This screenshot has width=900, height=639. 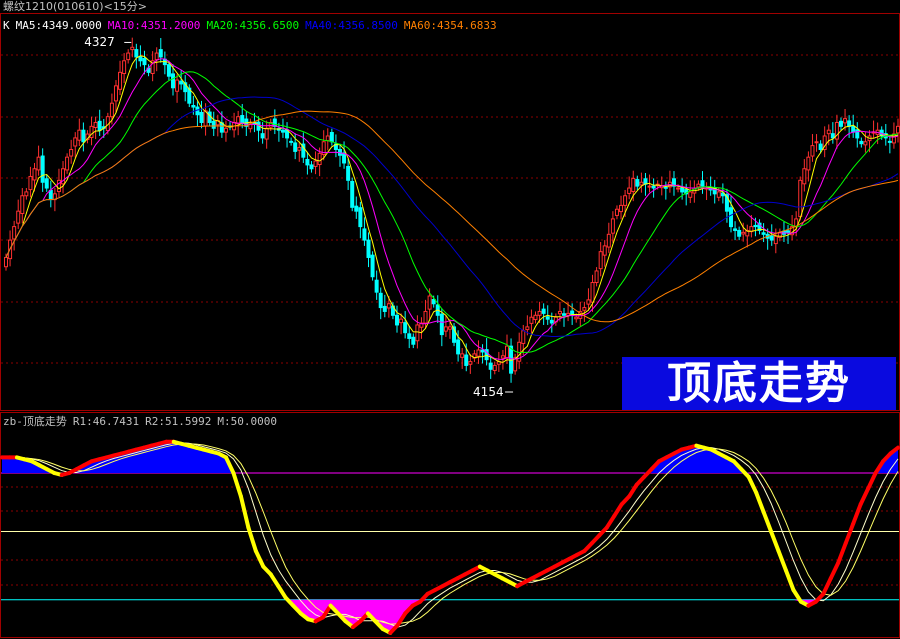 I want to click on high-price-label: 4327, so click(x=99, y=42).